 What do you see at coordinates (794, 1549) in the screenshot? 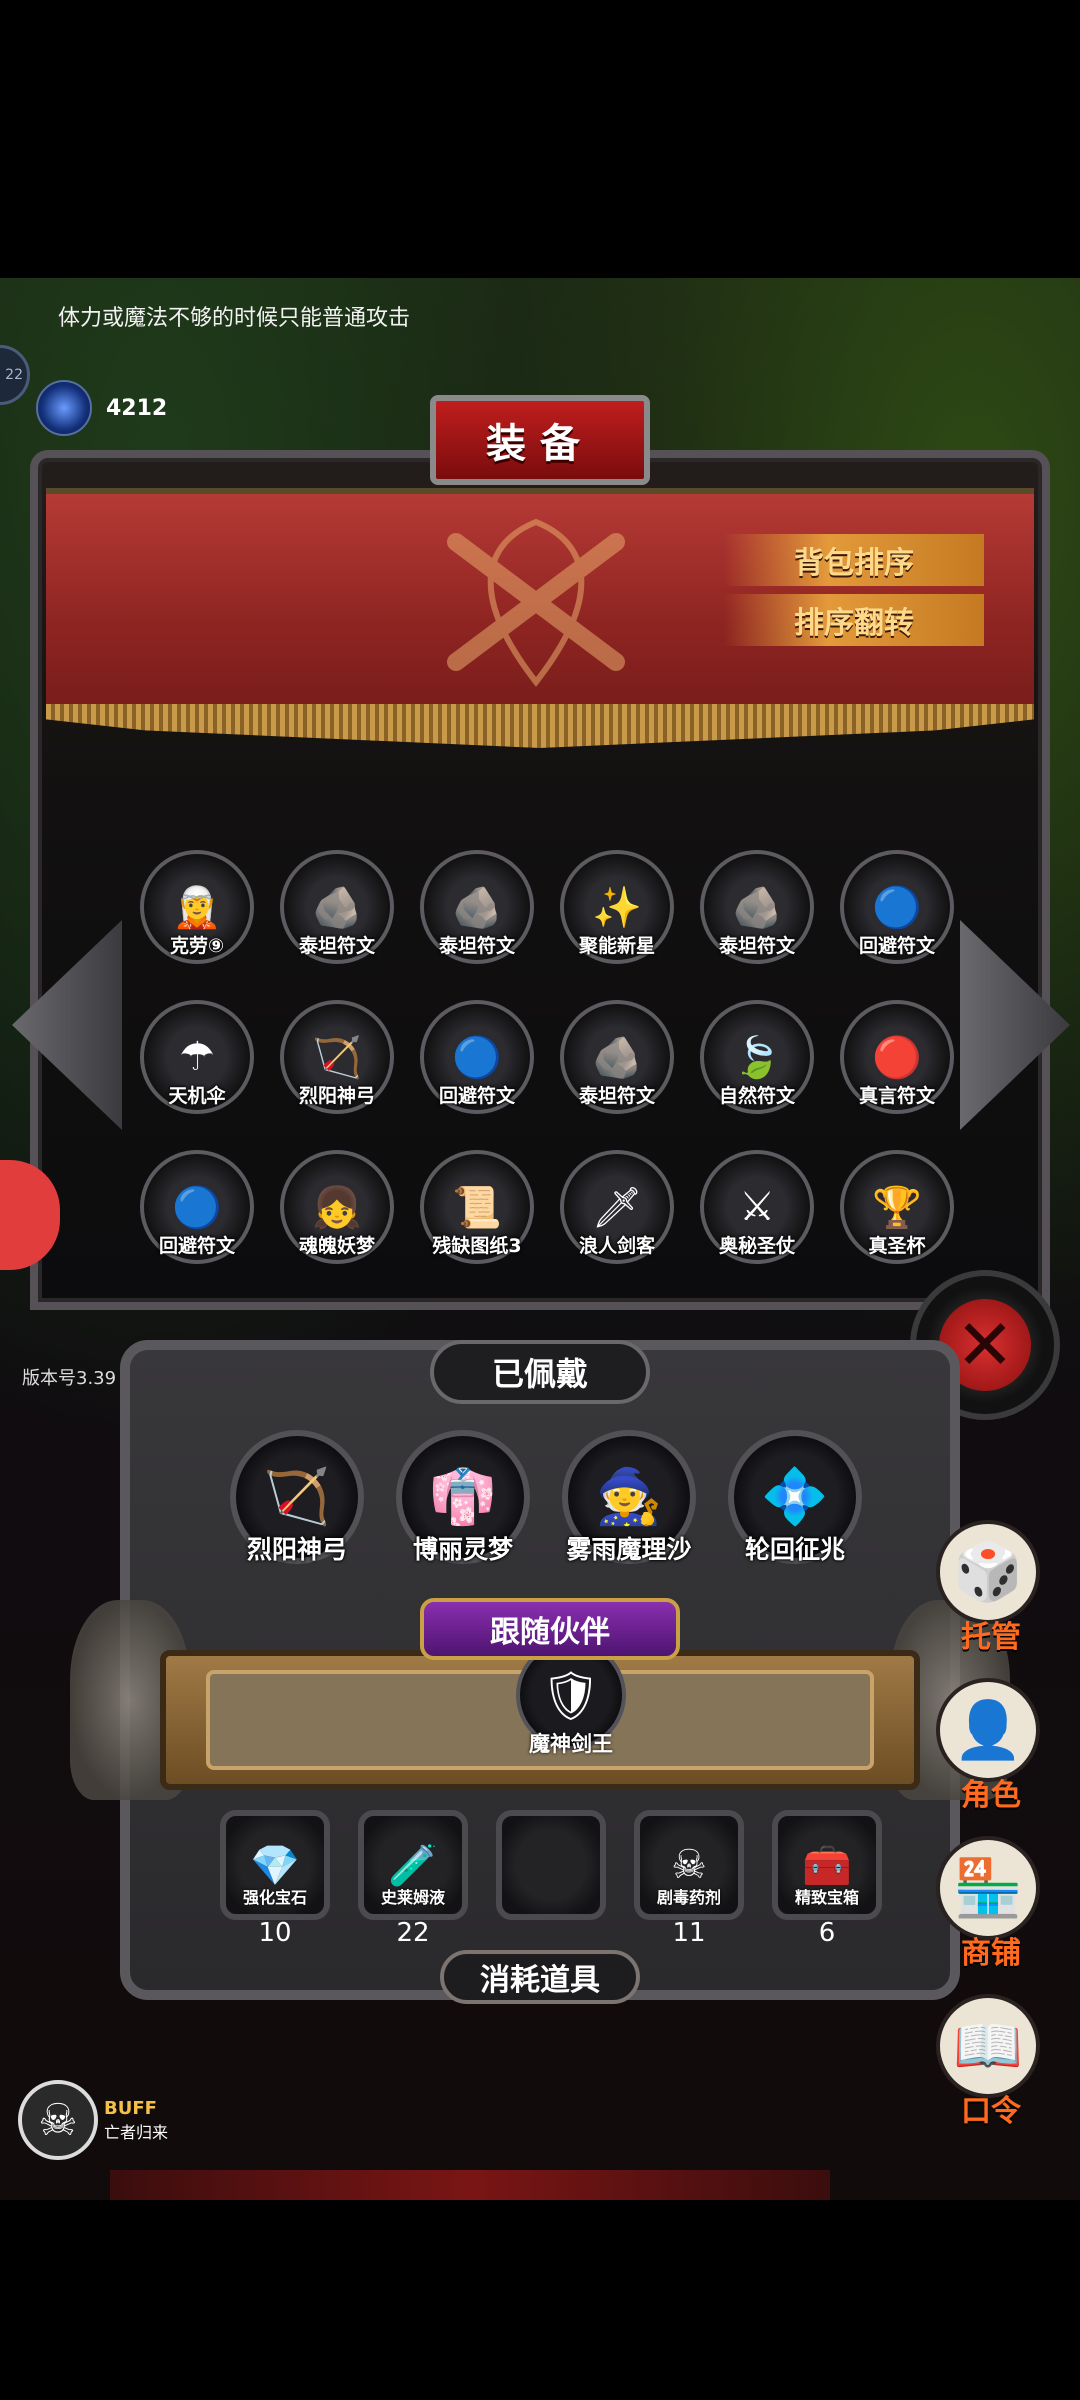
I see `equipped-item-label: 轮回征兆` at bounding box center [794, 1549].